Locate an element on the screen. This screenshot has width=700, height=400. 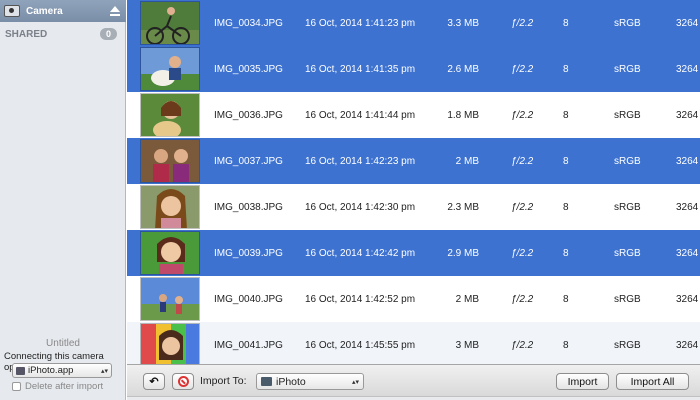
photo-size: 2.3 MB is located at coordinates (463, 207).